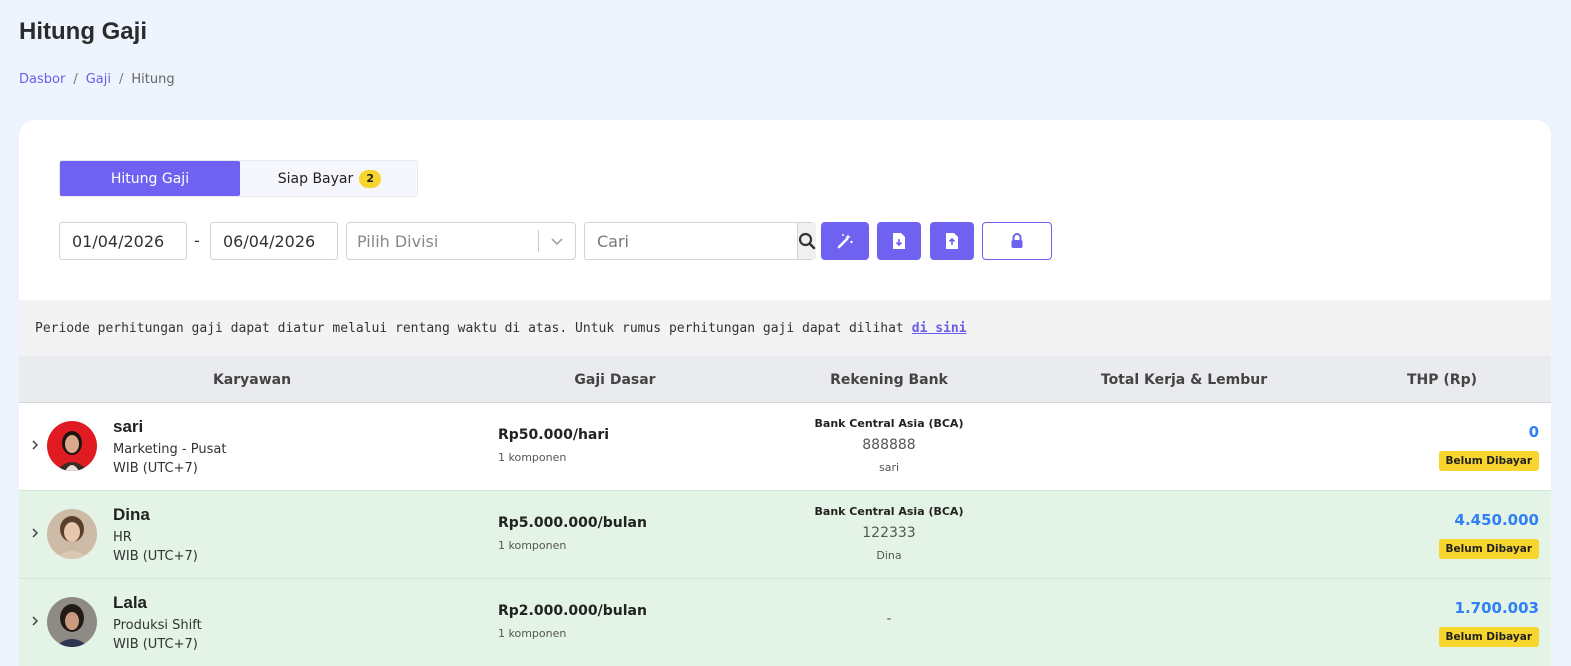 The width and height of the screenshot is (1571, 666). I want to click on employee-division: HR, so click(122, 537).